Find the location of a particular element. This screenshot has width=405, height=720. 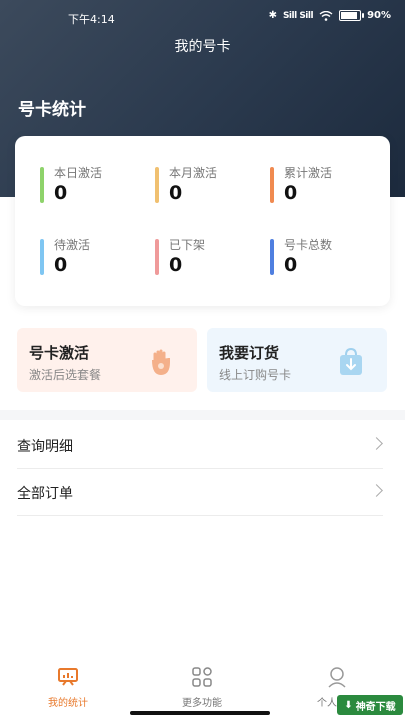

action-subtitle: 激活后选套餐 is located at coordinates (65, 375).